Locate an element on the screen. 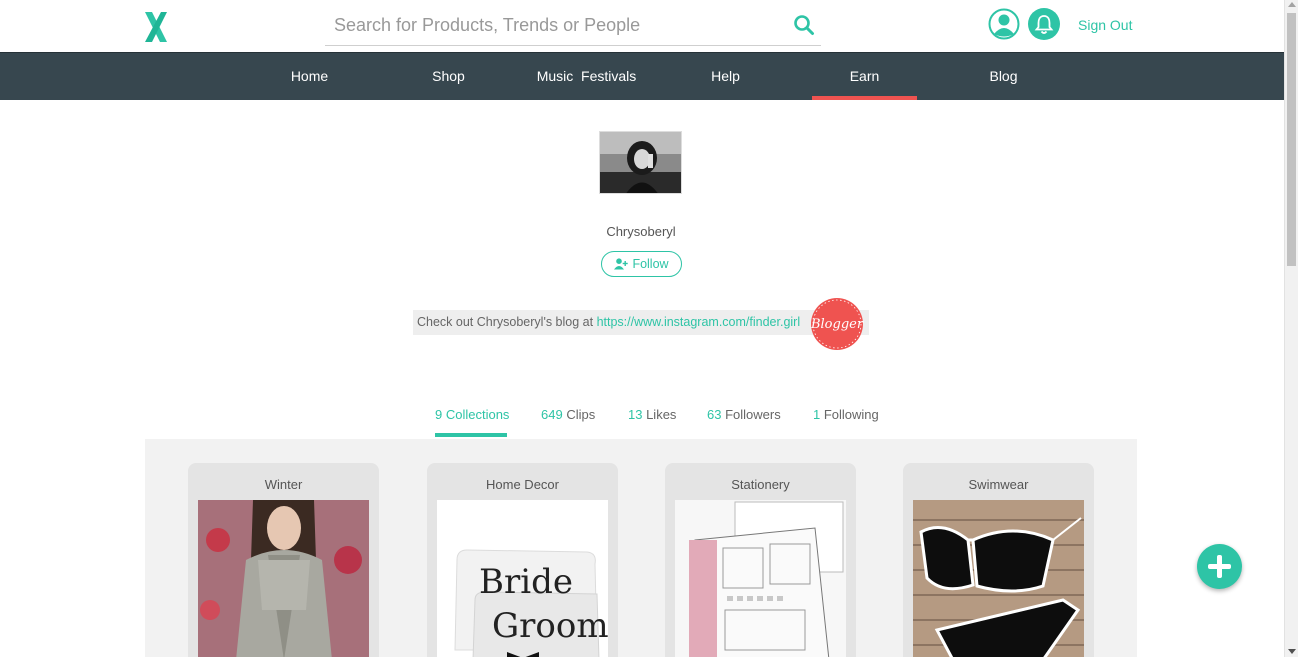 Image resolution: width=1298 pixels, height=657 pixels. nav-item-home: Home is located at coordinates (309, 76).